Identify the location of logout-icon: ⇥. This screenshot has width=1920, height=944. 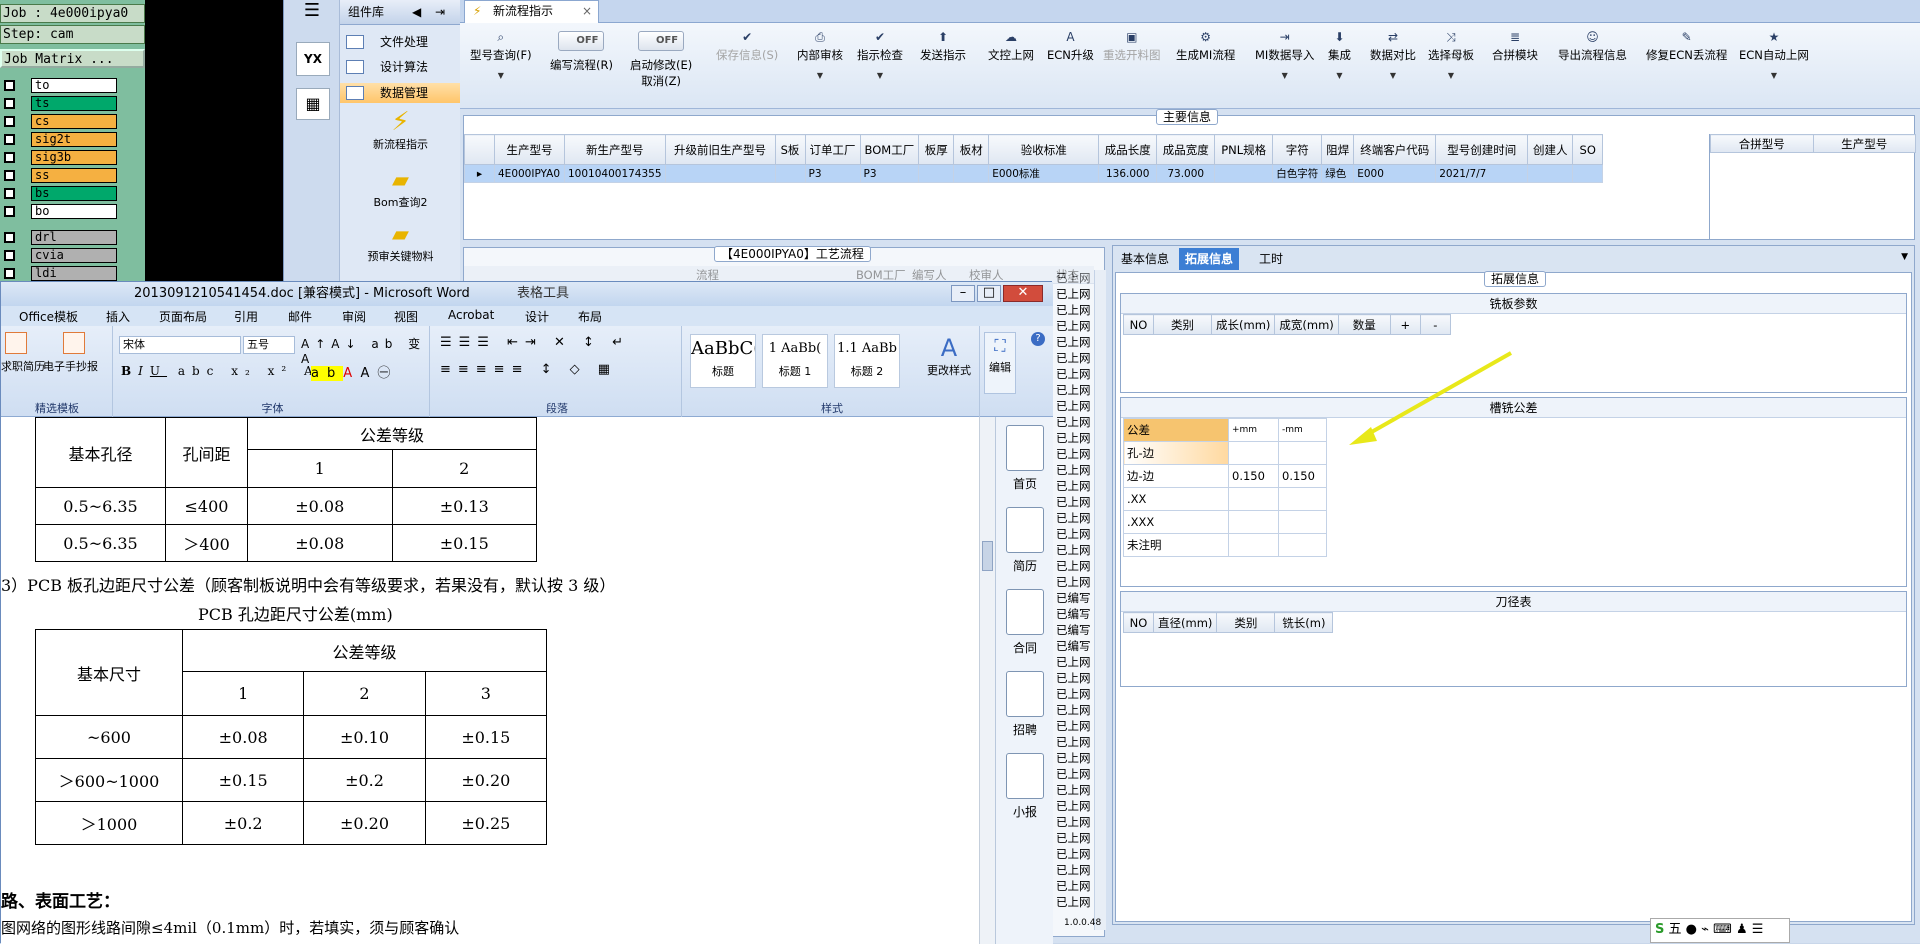
(440, 12).